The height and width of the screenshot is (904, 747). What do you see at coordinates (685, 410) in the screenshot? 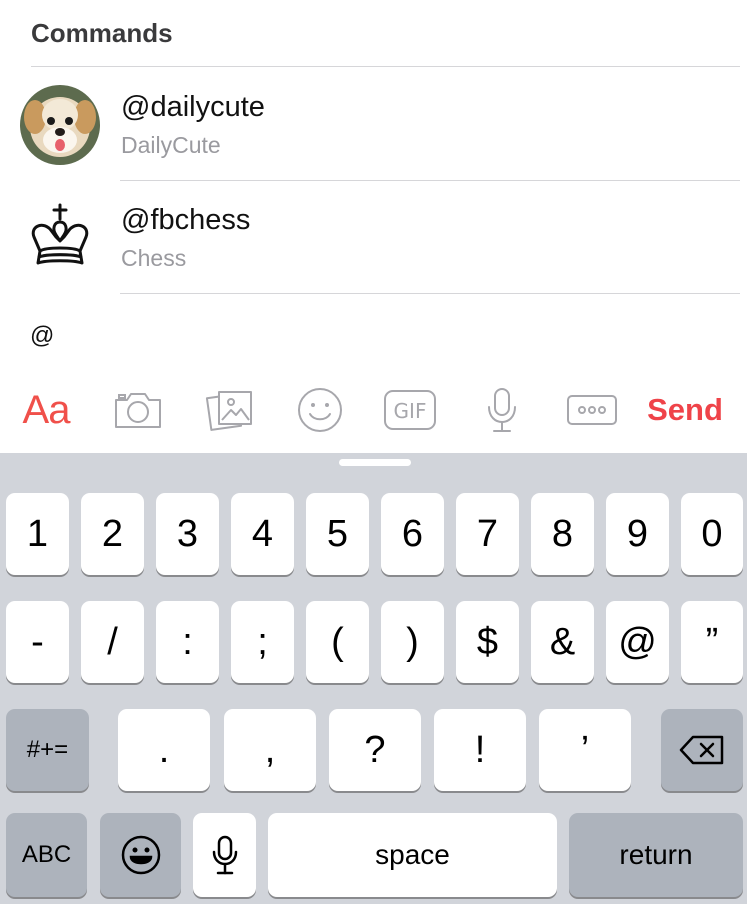
I see `send-button: Send` at bounding box center [685, 410].